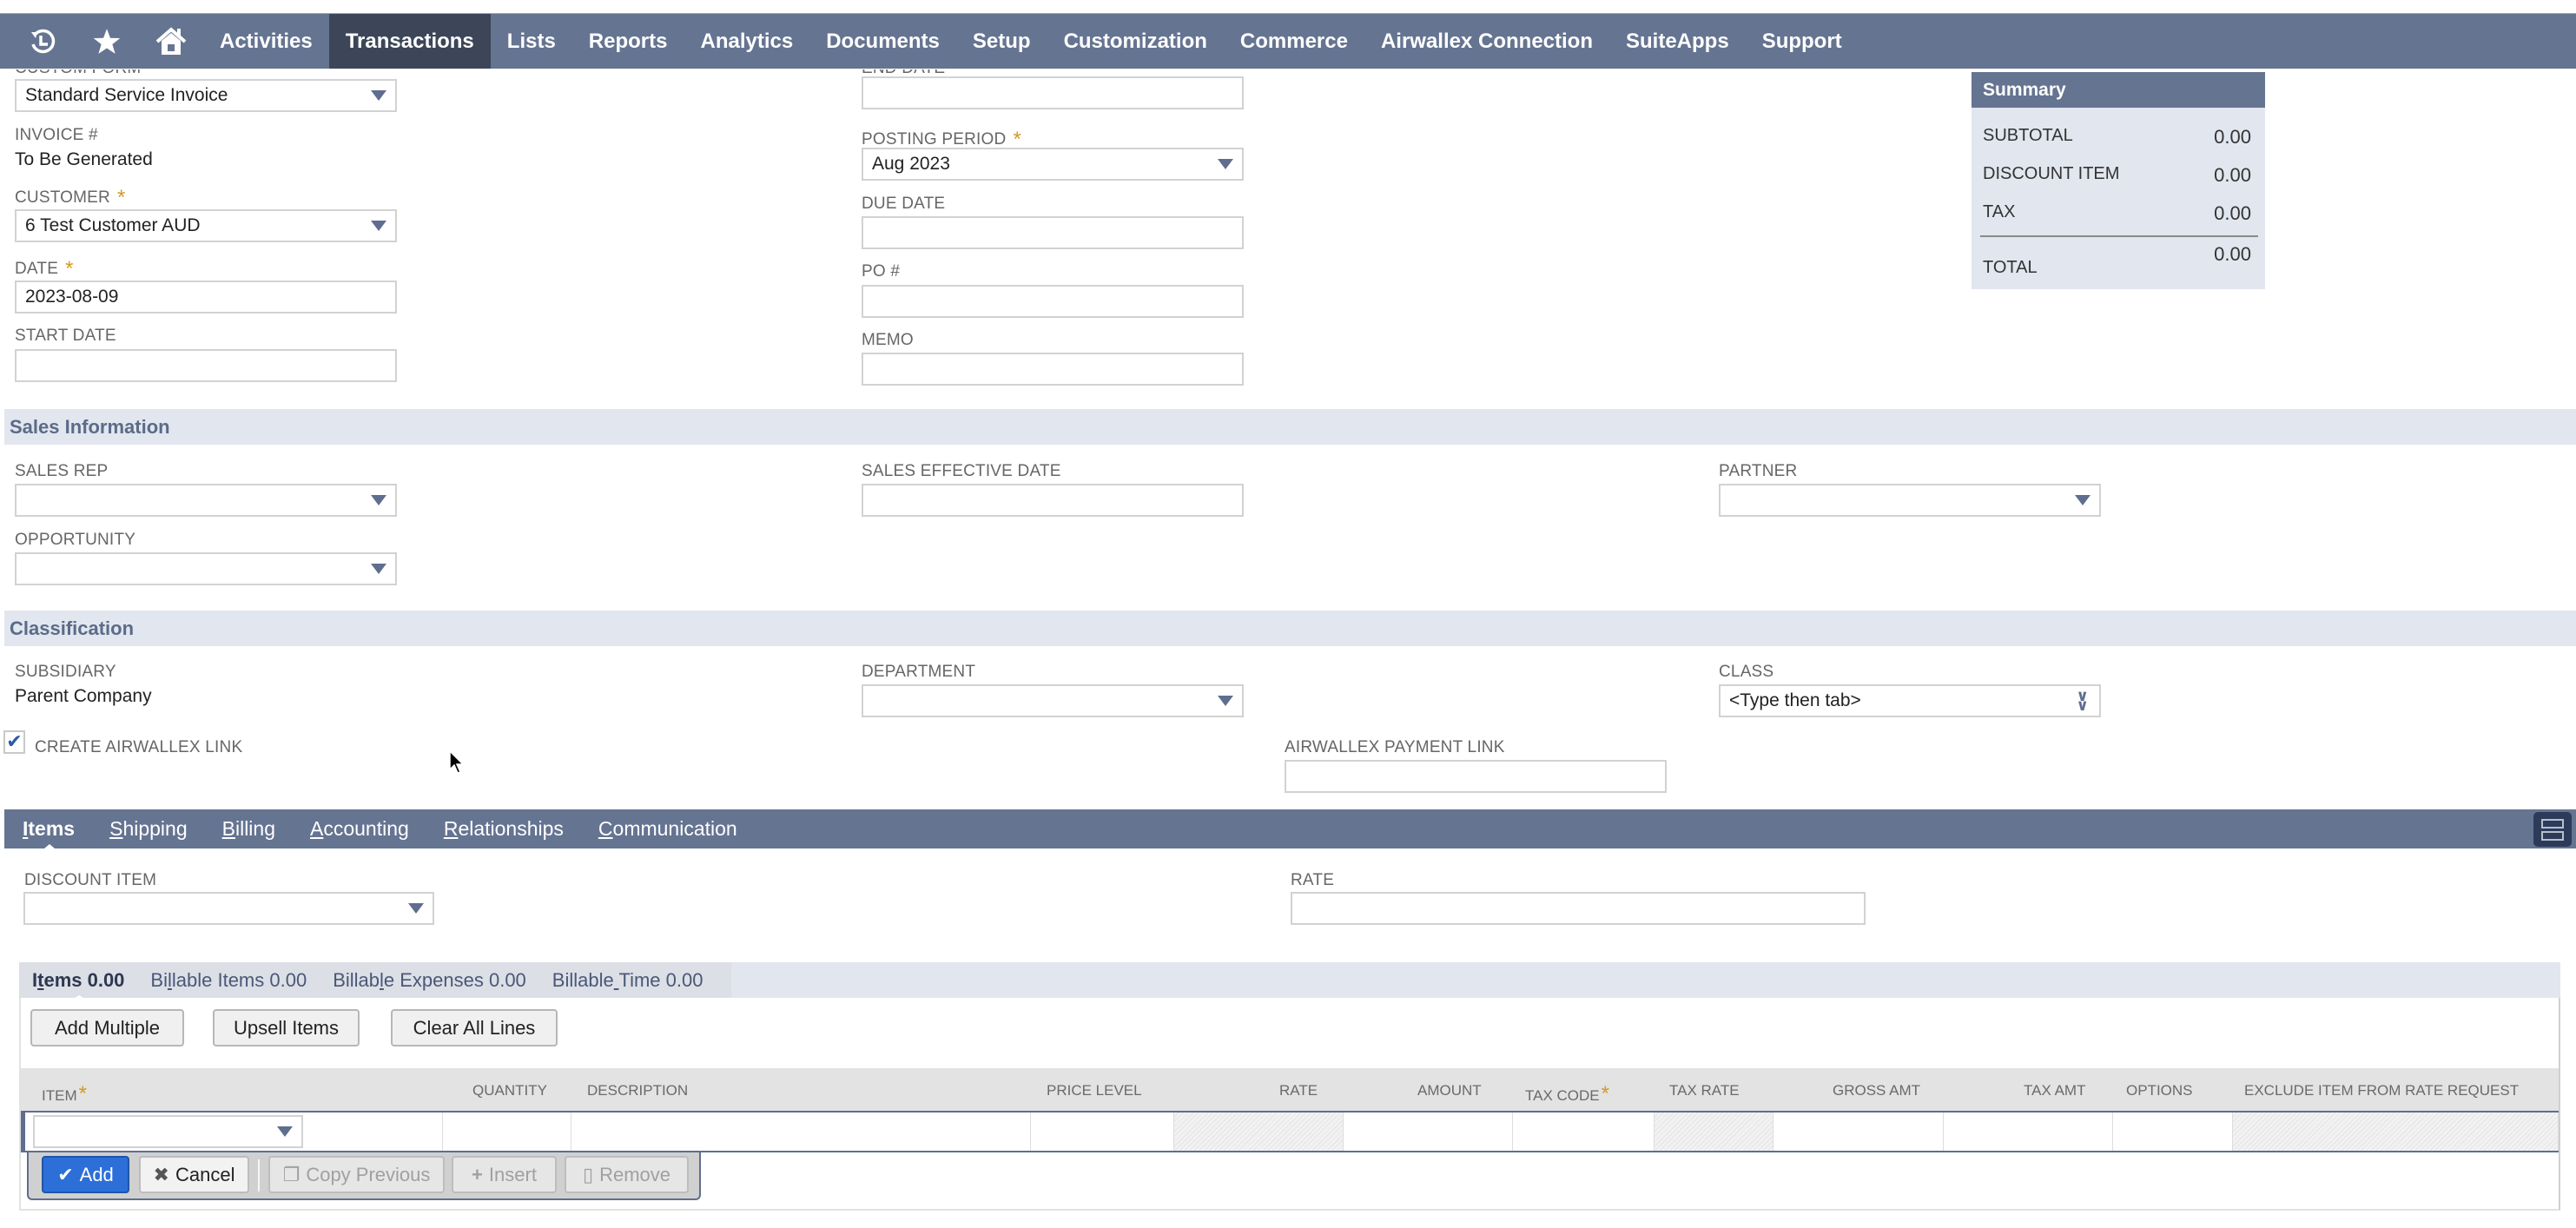  I want to click on customer-select: 6 Test Customer AUD, so click(206, 225).